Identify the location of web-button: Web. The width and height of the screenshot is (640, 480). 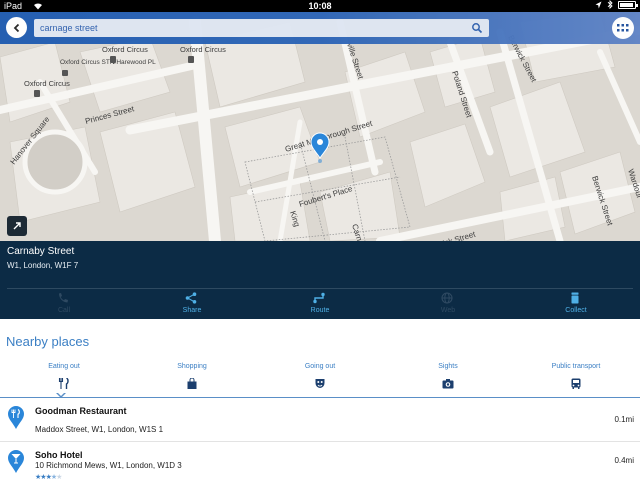
(448, 304).